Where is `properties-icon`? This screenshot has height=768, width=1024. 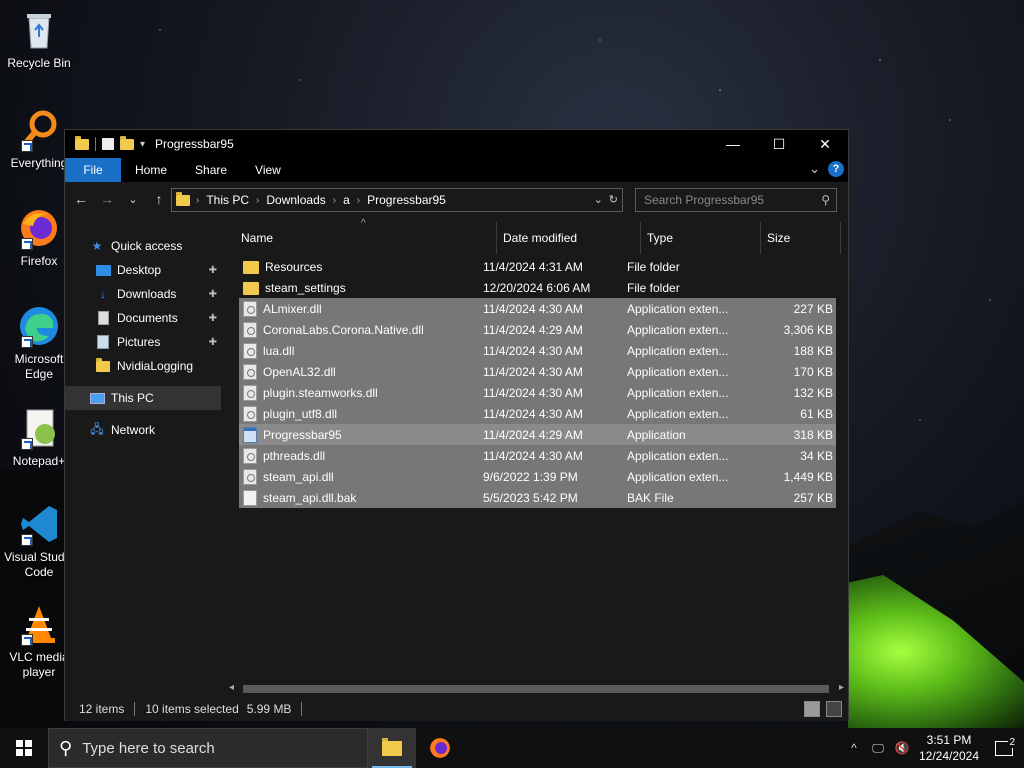
properties-icon is located at coordinates (108, 144).